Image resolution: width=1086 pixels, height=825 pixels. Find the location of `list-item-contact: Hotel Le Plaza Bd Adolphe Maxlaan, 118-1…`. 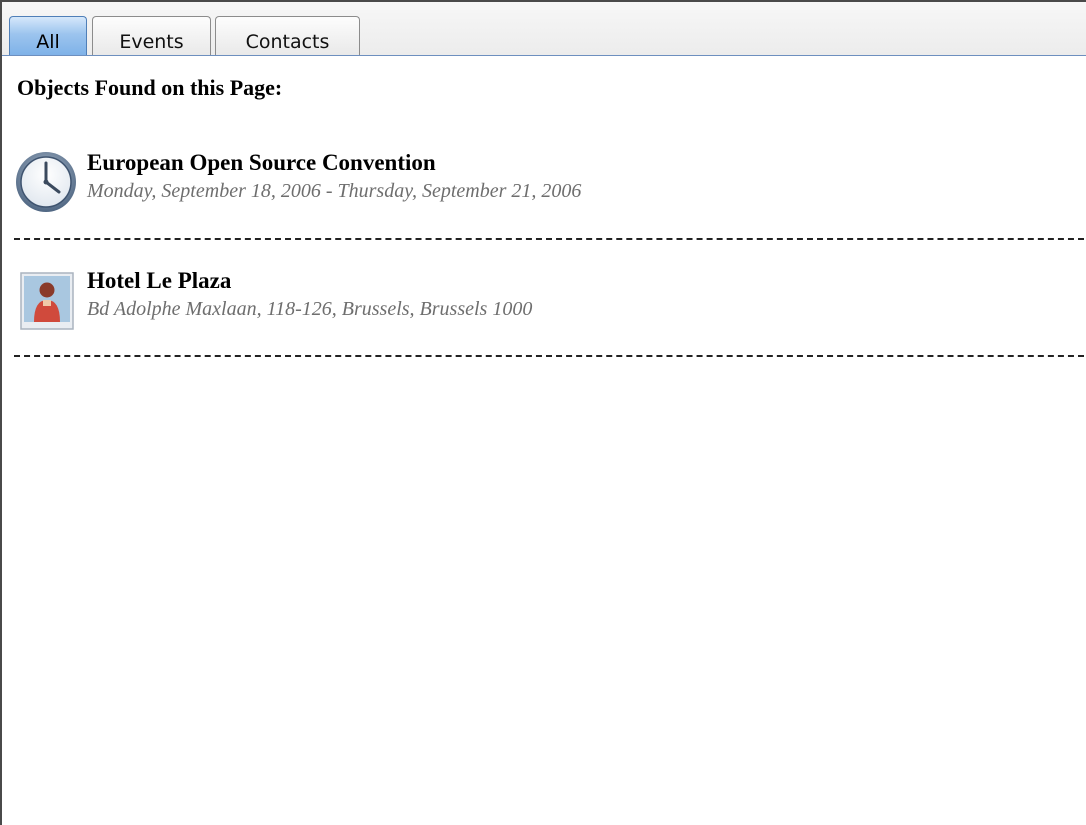

list-item-contact: Hotel Le Plaza Bd Adolphe Maxlaan, 118-1… is located at coordinates (549, 300).